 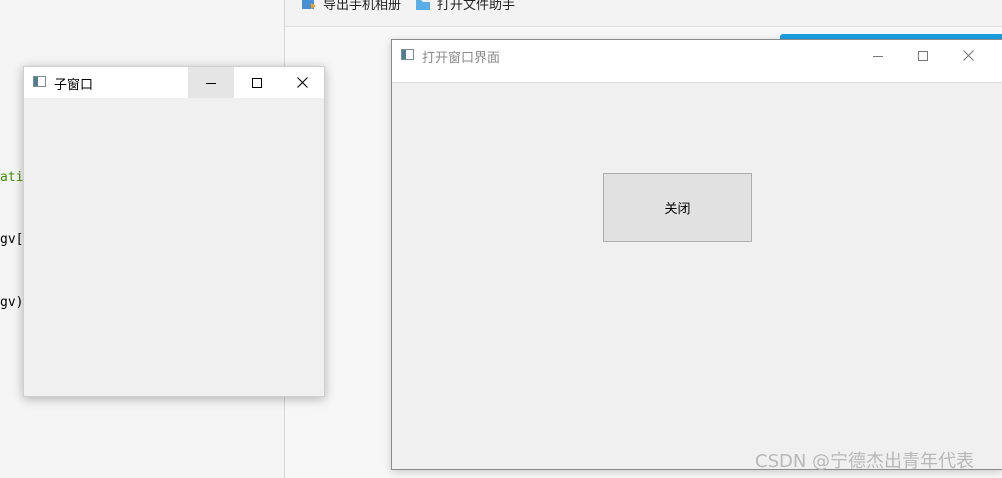 I want to click on toolbar-item-export-photos: 导出手机相册, so click(x=351, y=6).